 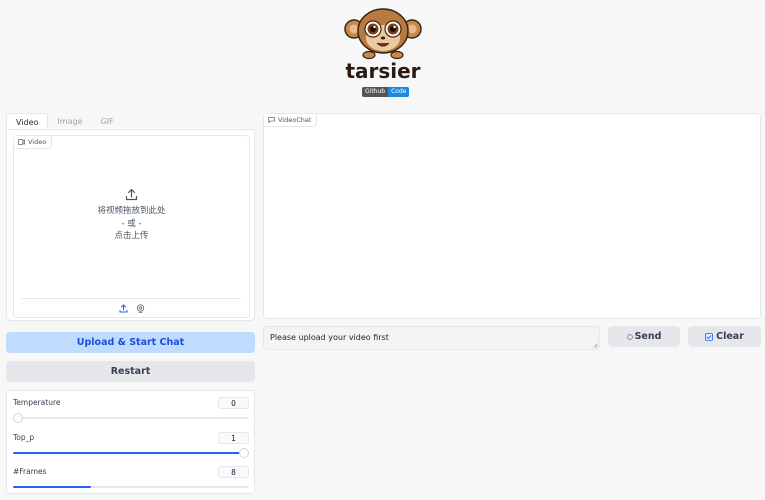 I want to click on send-icon, so click(x=630, y=337).